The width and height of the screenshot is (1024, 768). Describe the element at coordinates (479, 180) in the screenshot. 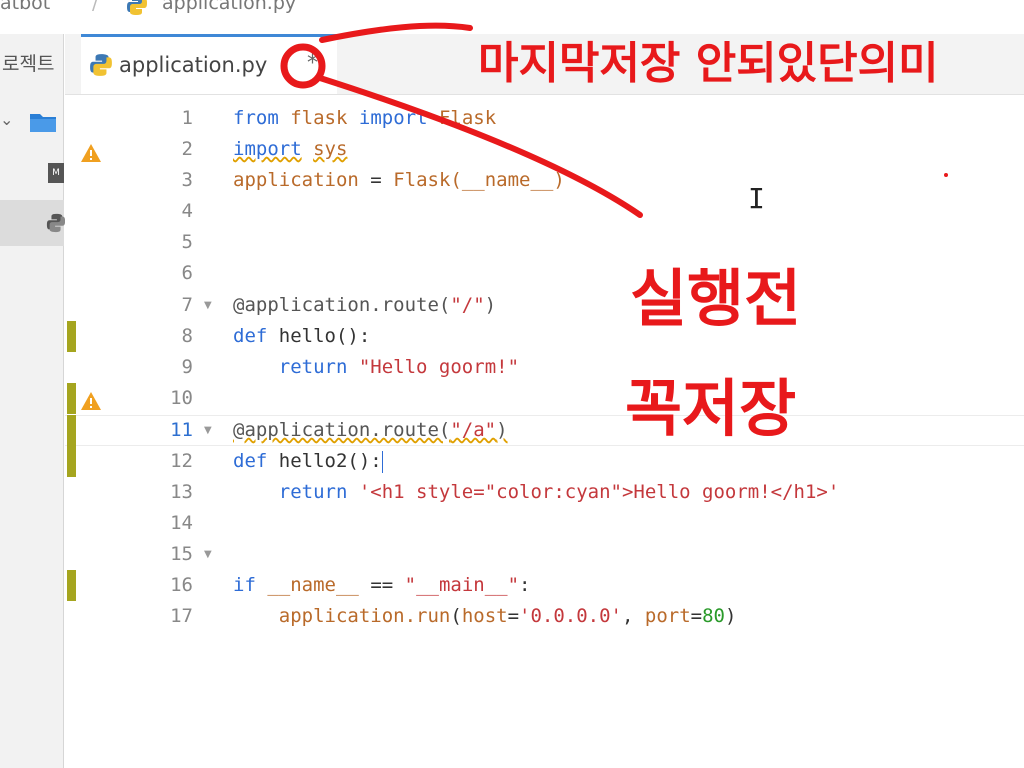

I see `token-call: Flask(__name__)` at that location.